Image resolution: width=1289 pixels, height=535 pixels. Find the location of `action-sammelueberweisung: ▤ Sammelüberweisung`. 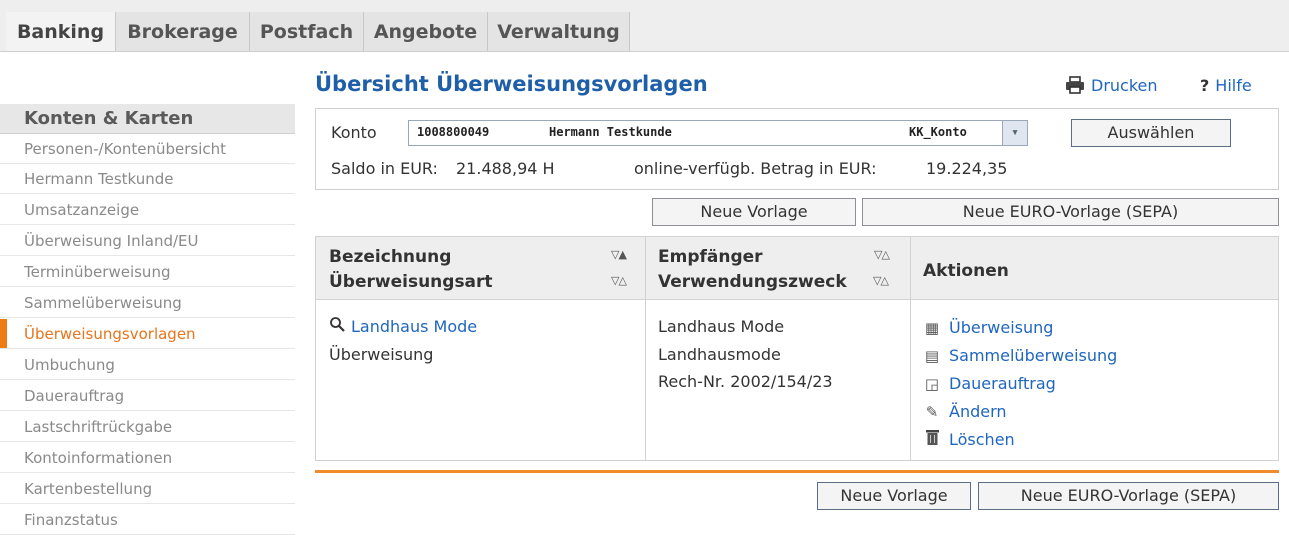

action-sammelueberweisung: ▤ Sammelüberweisung is located at coordinates (1020, 355).